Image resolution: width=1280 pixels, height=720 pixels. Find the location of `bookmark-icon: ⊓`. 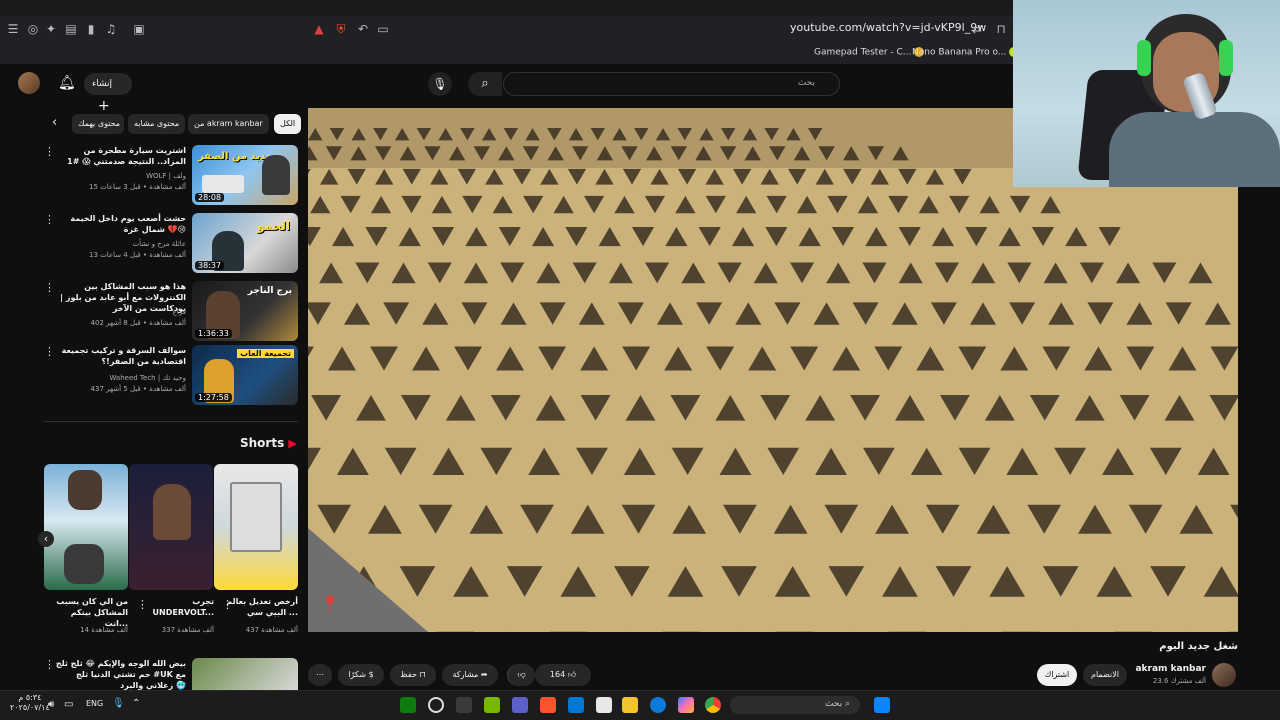

bookmark-icon: ⊓ is located at coordinates (1001, 29).